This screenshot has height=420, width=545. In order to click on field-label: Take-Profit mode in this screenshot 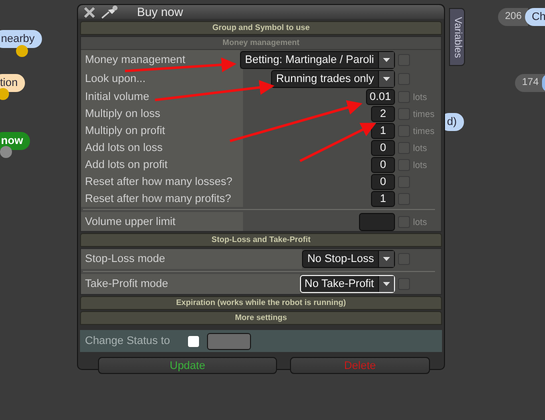, I will do `click(190, 284)`.